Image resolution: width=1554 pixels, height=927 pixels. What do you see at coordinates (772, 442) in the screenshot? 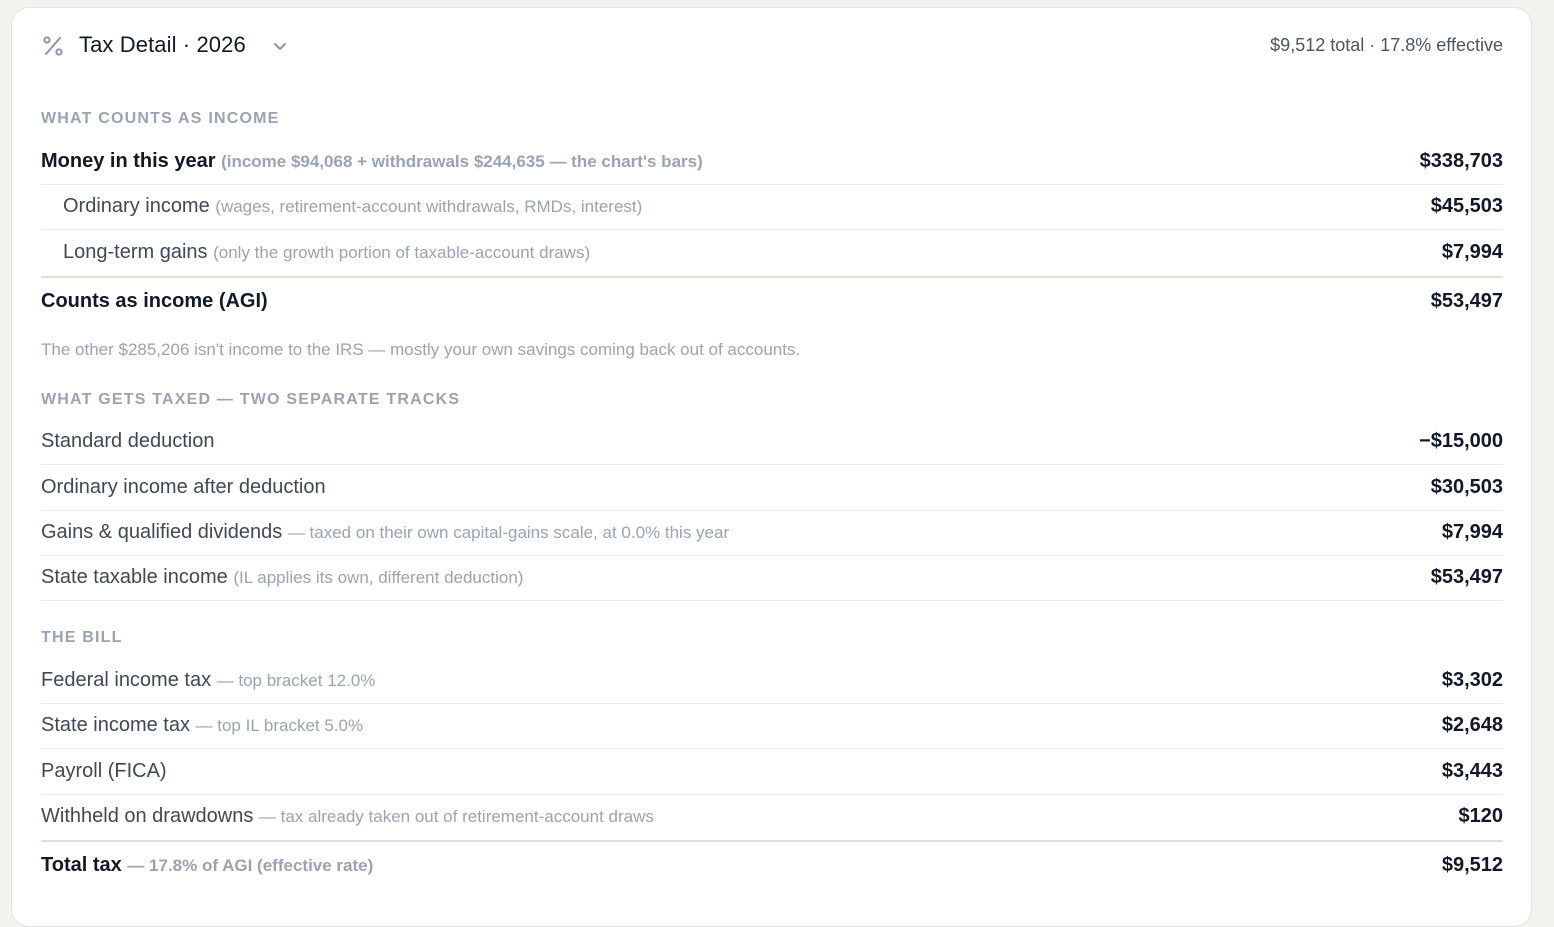
I see `taxed-row-standard-deduction: Standard deduction −$15,000` at bounding box center [772, 442].